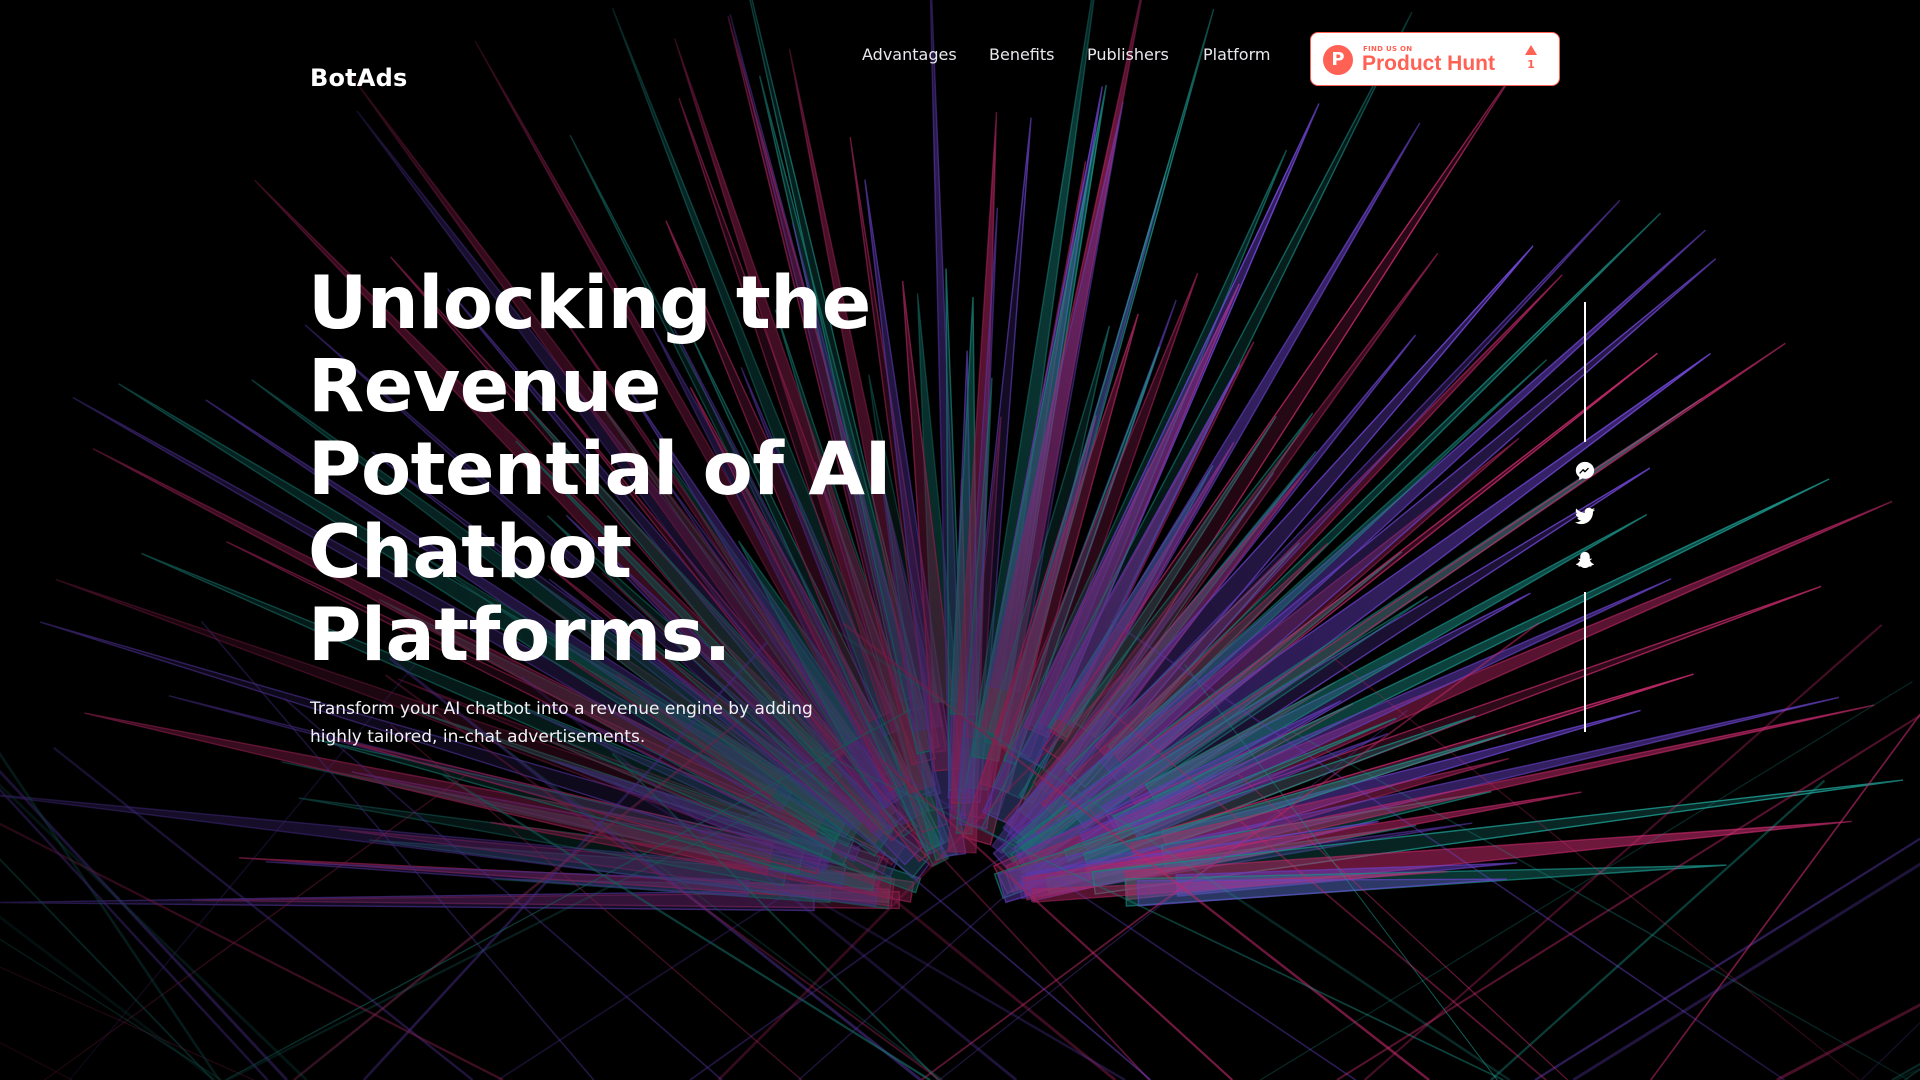 This screenshot has width=1920, height=1080. Describe the element at coordinates (519, 635) in the screenshot. I see `headline-line: Platforms.` at that location.